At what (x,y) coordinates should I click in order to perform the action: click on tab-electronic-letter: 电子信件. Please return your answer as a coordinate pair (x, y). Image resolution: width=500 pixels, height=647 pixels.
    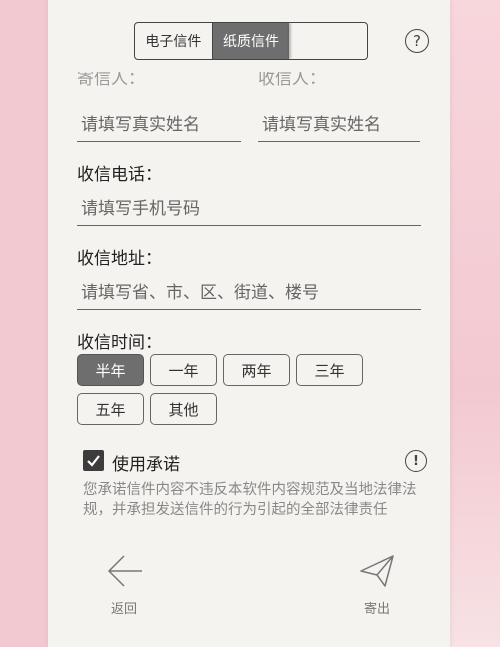
    Looking at the image, I should click on (173, 41).